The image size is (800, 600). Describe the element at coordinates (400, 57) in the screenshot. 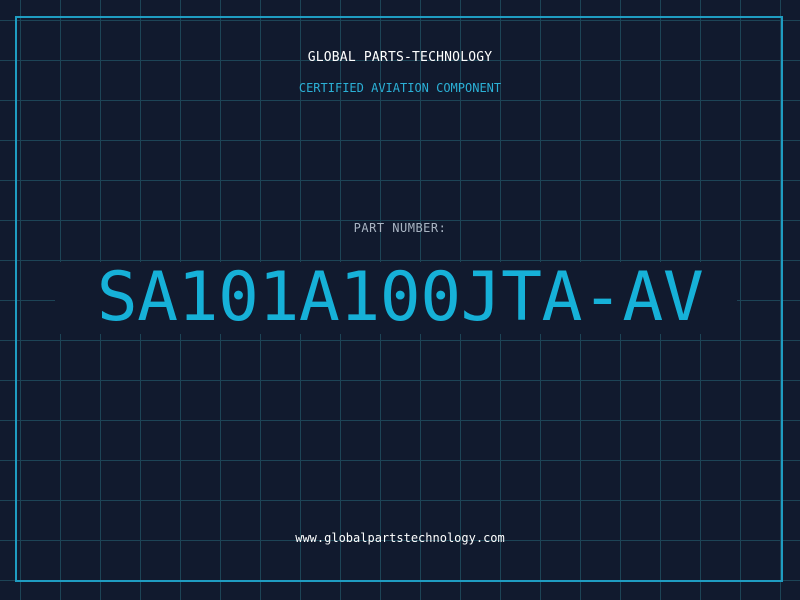

I see `company-name: GLOBAL PARTS-TECHNOLOGY` at that location.